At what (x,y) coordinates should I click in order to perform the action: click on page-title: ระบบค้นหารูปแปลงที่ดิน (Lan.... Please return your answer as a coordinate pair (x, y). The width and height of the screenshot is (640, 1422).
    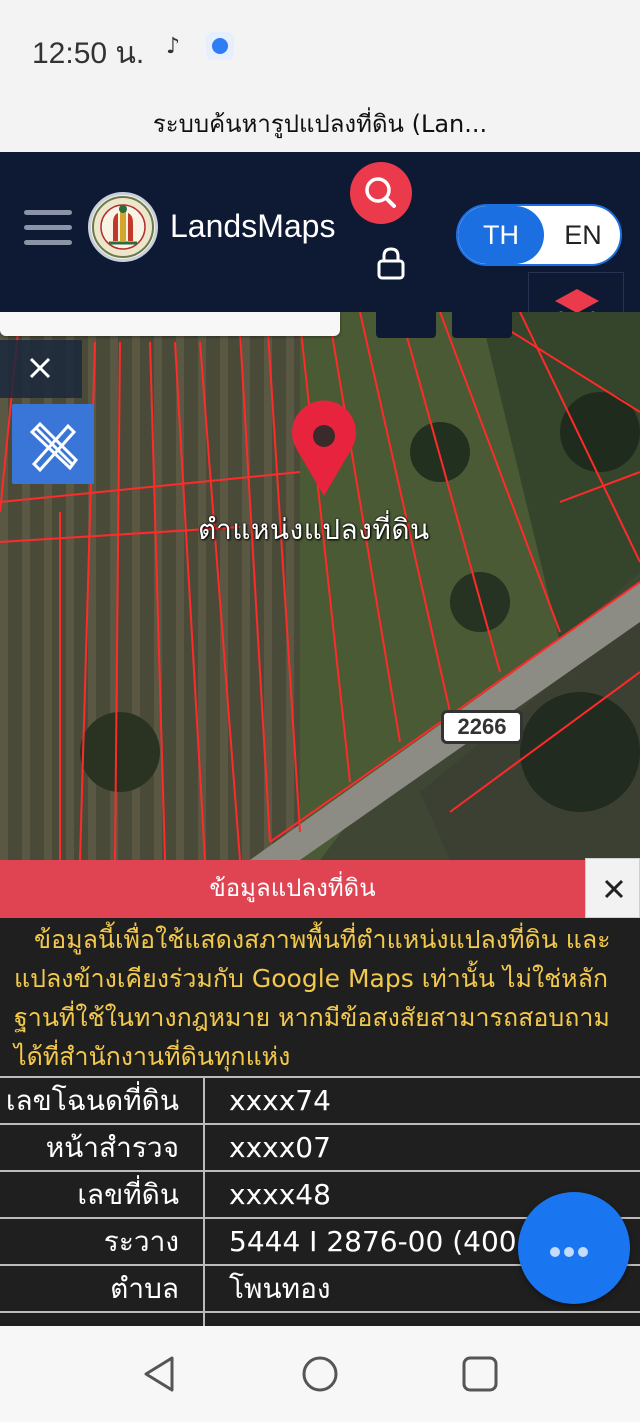
    Looking at the image, I should click on (320, 124).